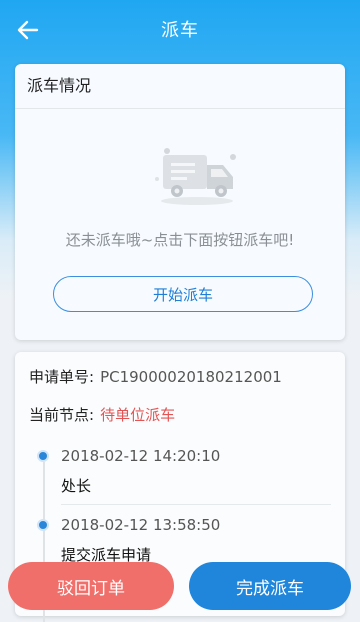 The height and width of the screenshot is (622, 360). I want to click on start-dispatch-button: 开始派车, so click(183, 294).